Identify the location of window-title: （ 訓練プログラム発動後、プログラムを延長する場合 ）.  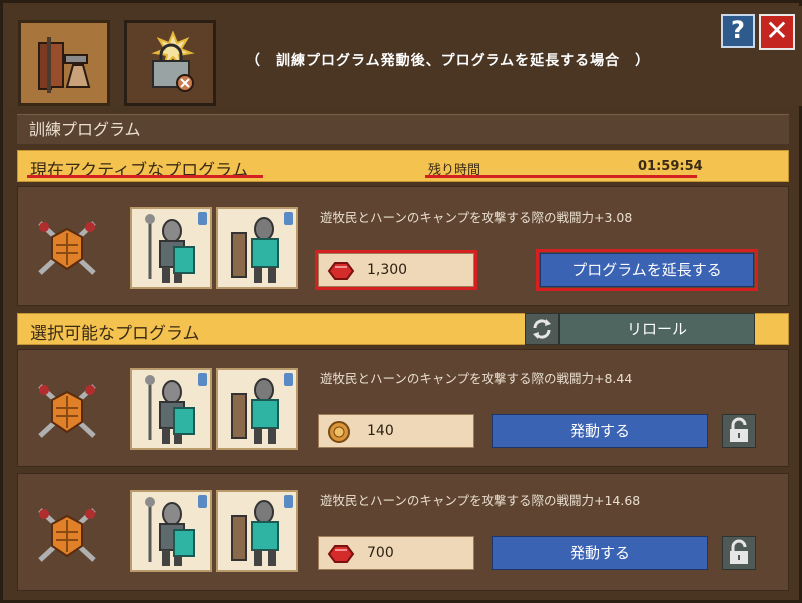
(448, 61).